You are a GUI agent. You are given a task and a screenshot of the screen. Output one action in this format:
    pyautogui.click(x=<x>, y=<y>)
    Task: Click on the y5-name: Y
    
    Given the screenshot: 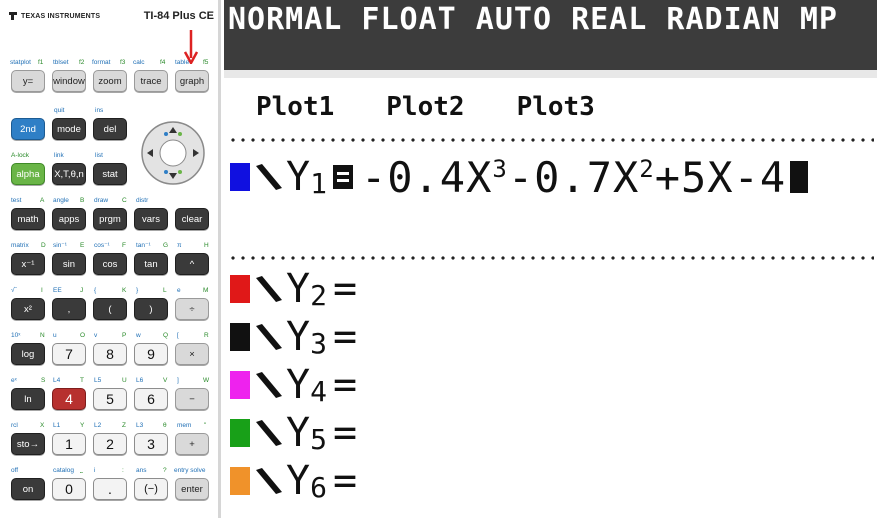 What is the action you would take?
    pyautogui.click(x=298, y=433)
    